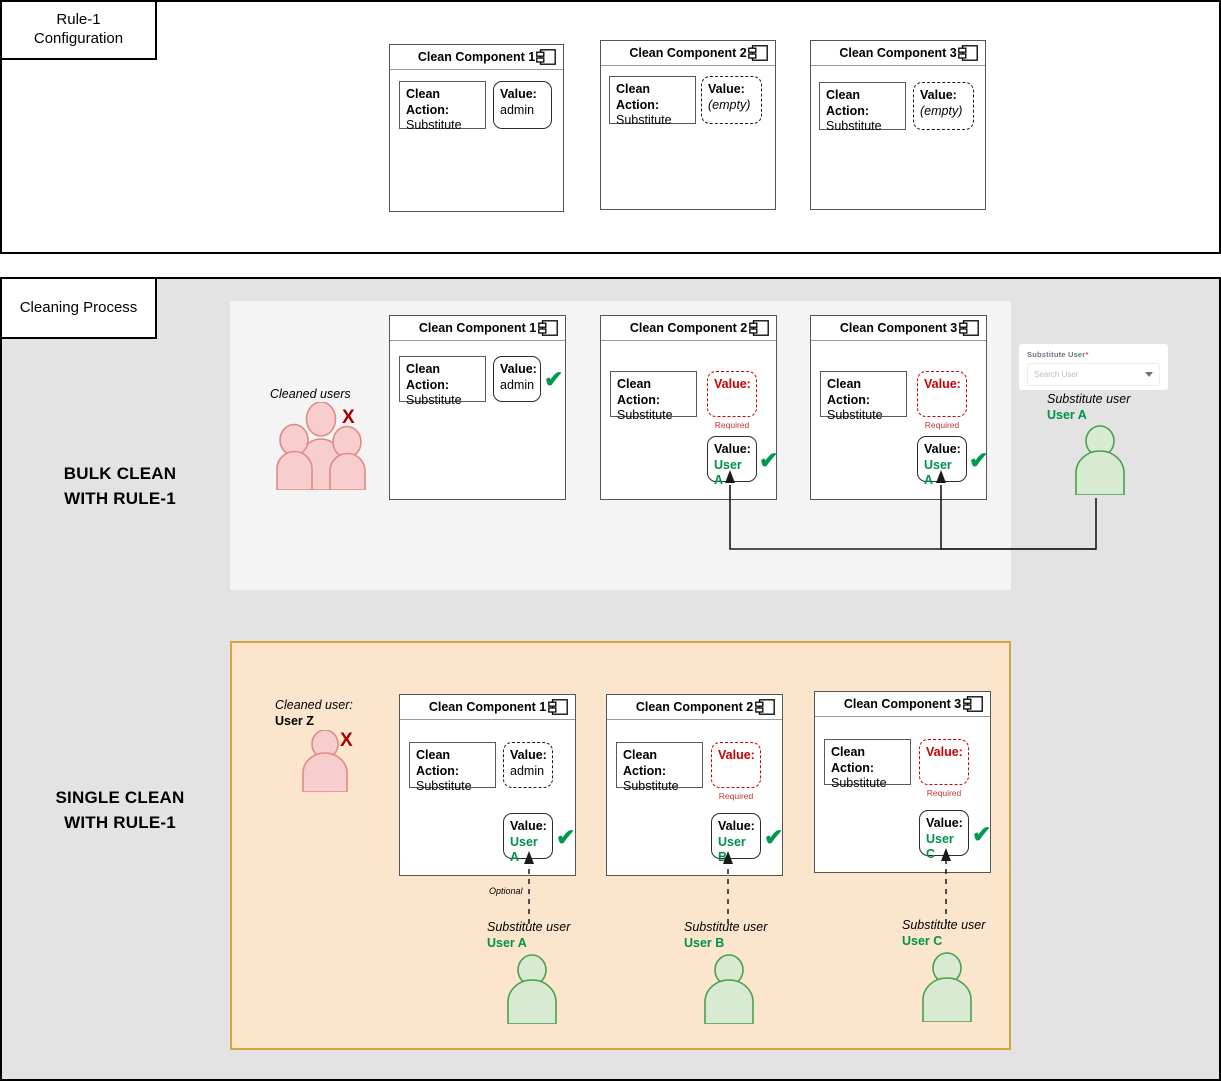 The height and width of the screenshot is (1081, 1221). What do you see at coordinates (506, 891) in the screenshot?
I see `optional-connector-label: Optional` at bounding box center [506, 891].